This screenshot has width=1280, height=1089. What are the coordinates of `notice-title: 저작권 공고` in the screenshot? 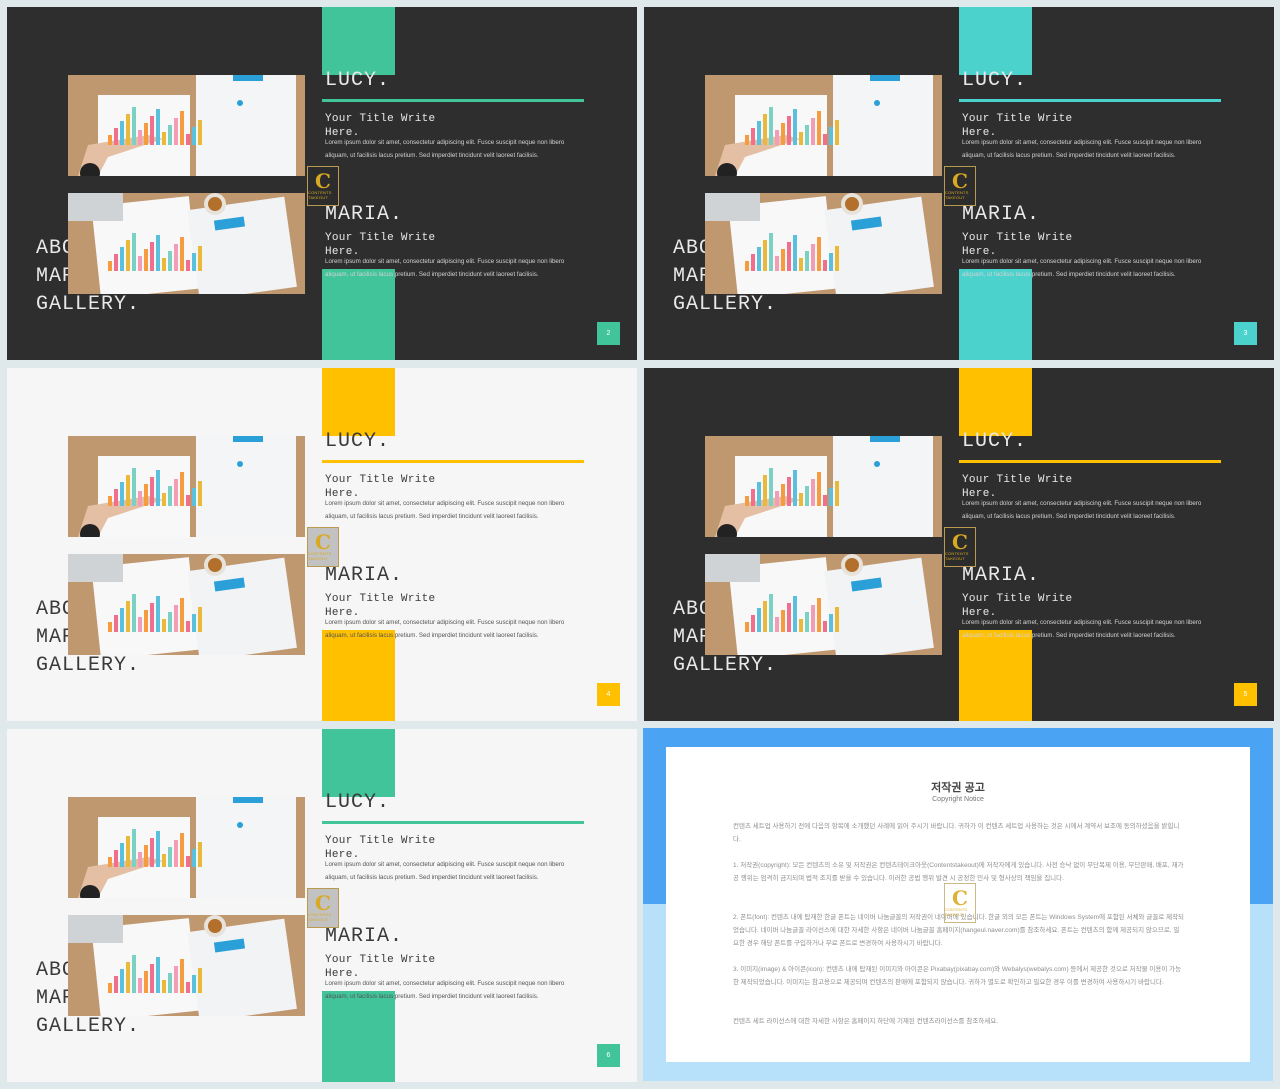 It's located at (958, 788).